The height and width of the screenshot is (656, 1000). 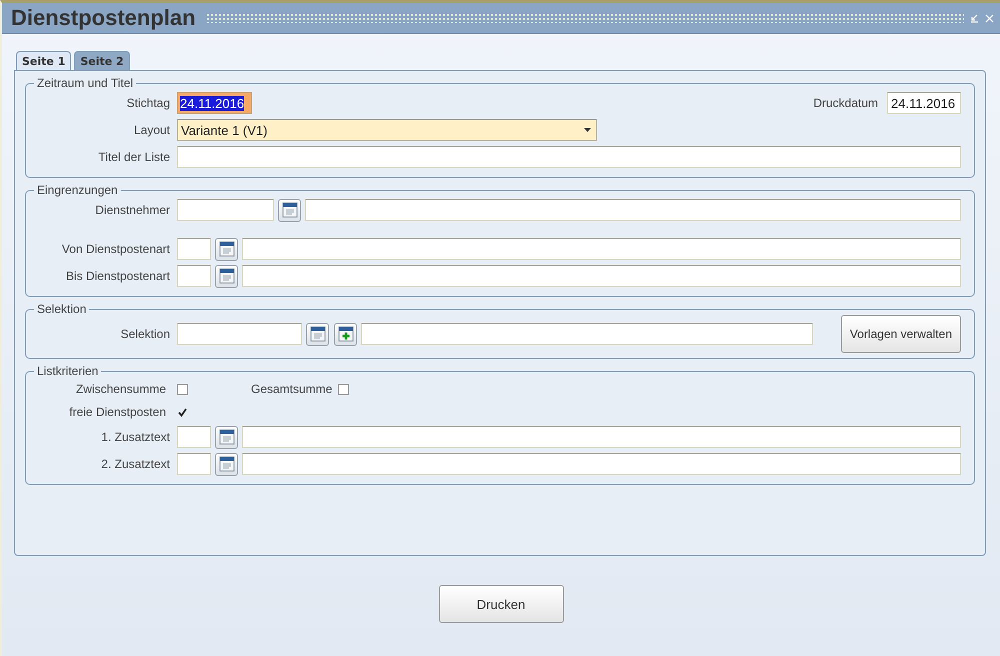 What do you see at coordinates (501, 604) in the screenshot?
I see `print-button: Drucken` at bounding box center [501, 604].